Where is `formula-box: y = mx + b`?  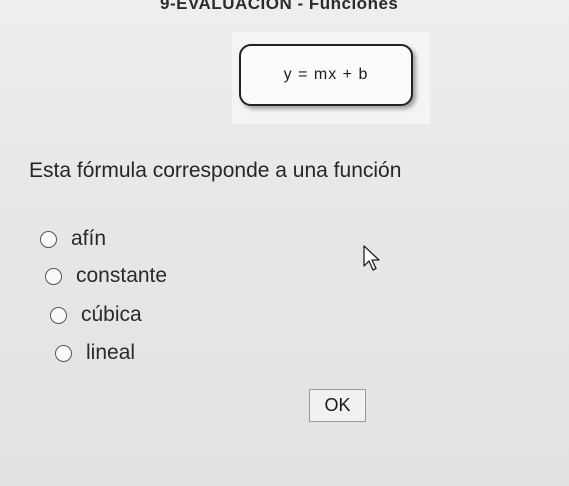
formula-box: y = mx + b is located at coordinates (326, 75).